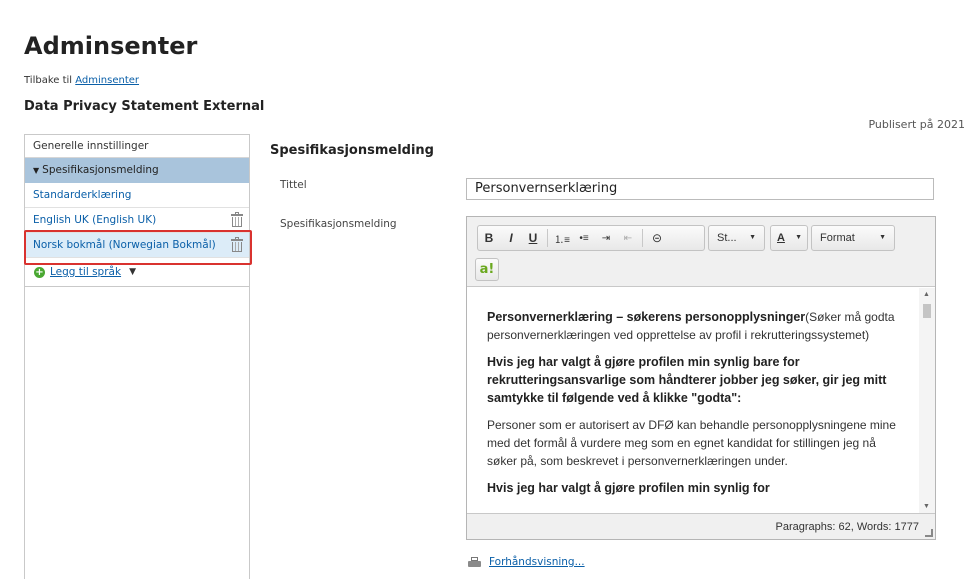  What do you see at coordinates (929, 533) in the screenshot?
I see `resize-handle` at bounding box center [929, 533].